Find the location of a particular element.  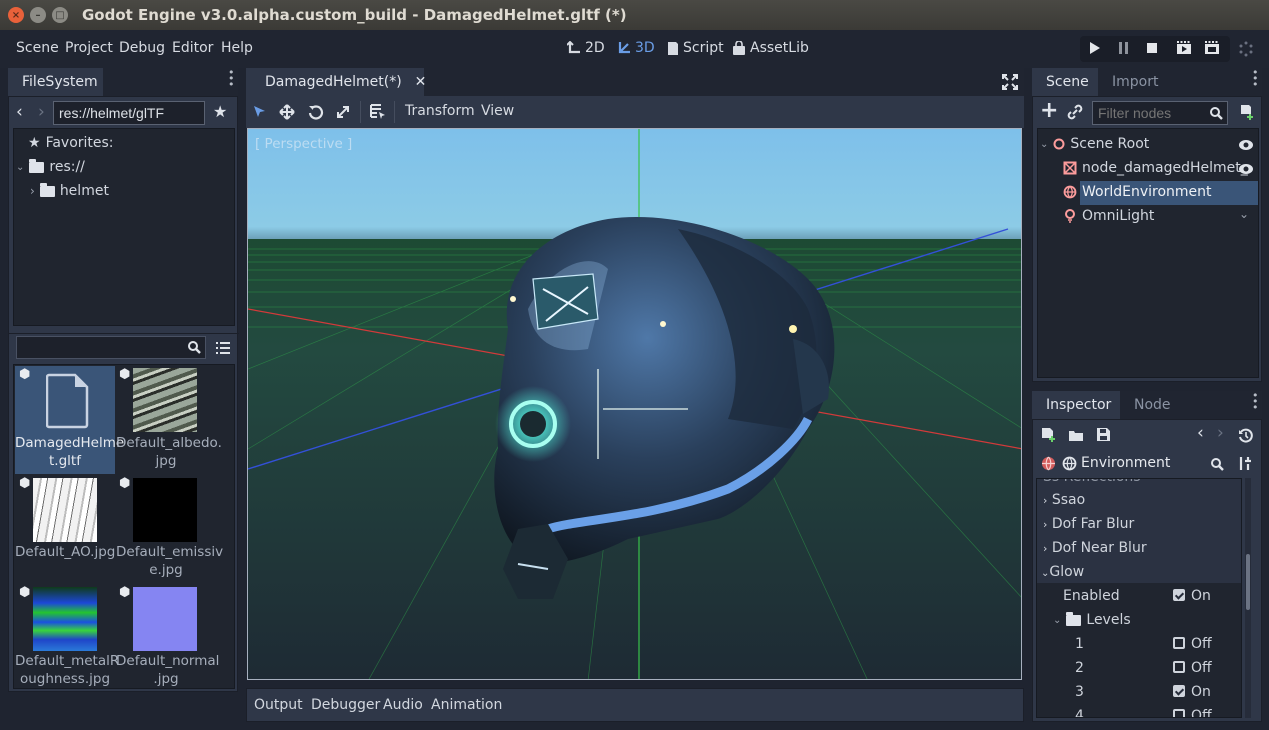

scene-tab: DamagedHelmet(*) ✕ is located at coordinates (336, 82).